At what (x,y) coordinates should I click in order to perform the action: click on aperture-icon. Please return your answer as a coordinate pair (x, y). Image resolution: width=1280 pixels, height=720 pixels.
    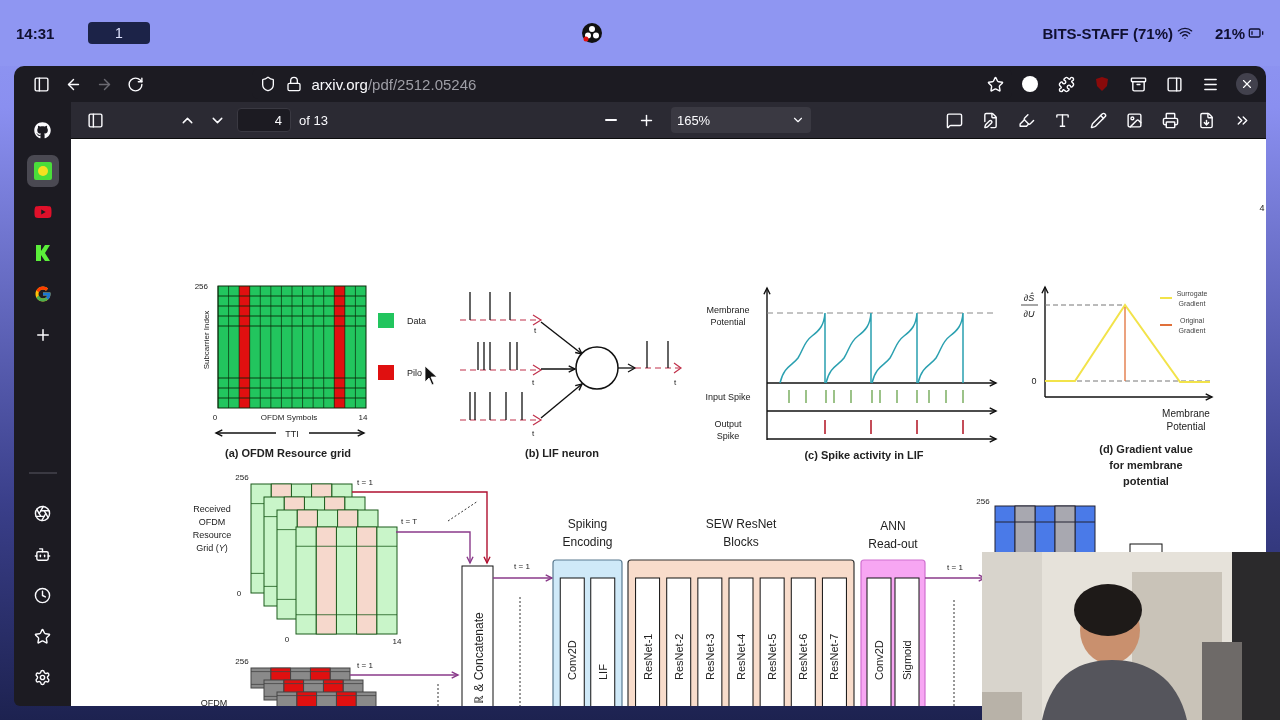
    Looking at the image, I should click on (42, 513).